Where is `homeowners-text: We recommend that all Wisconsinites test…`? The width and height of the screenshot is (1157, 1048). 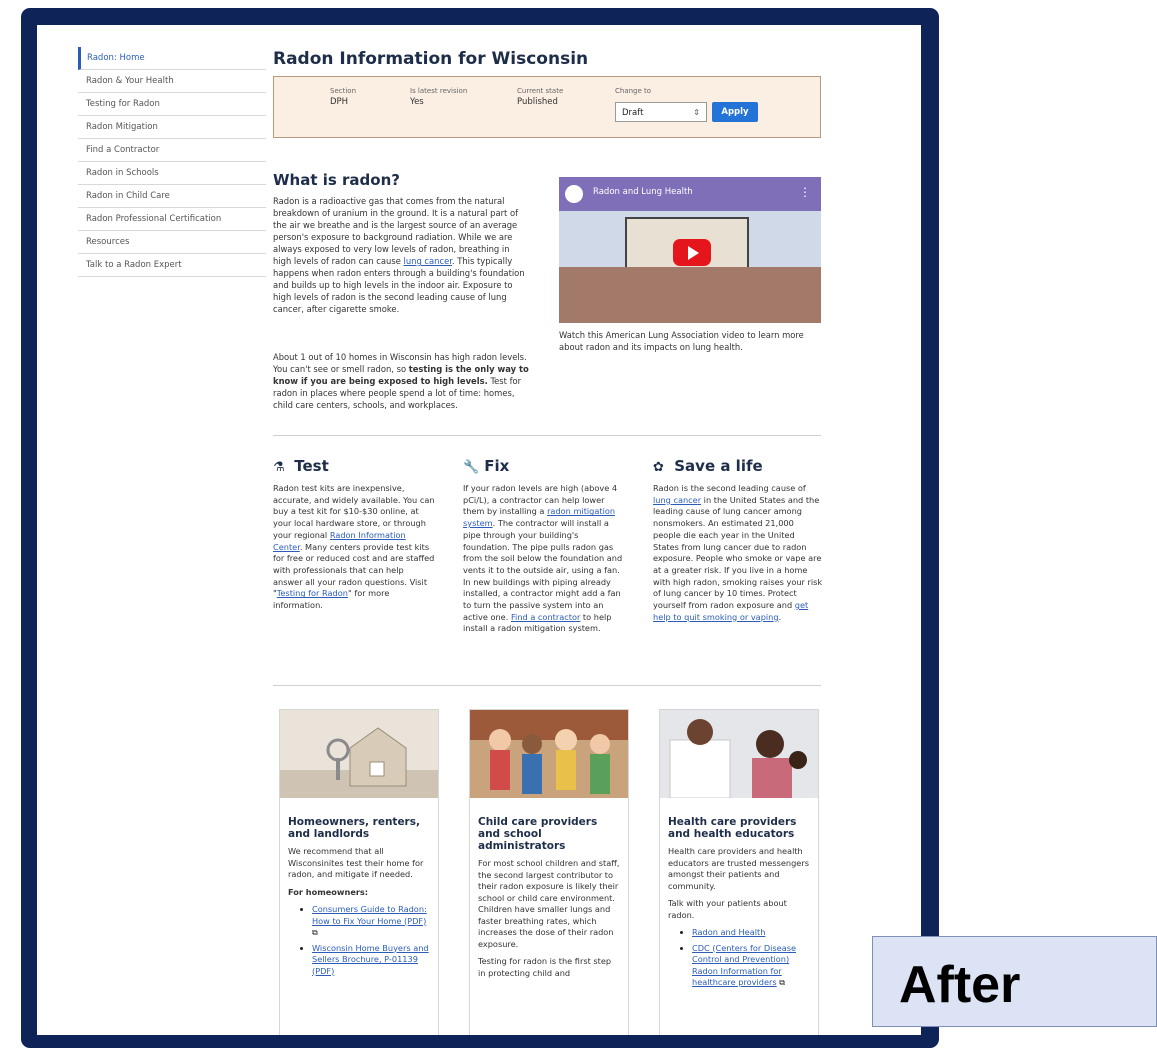
homeowners-text: We recommend that all Wisconsinites test… is located at coordinates (356, 862).